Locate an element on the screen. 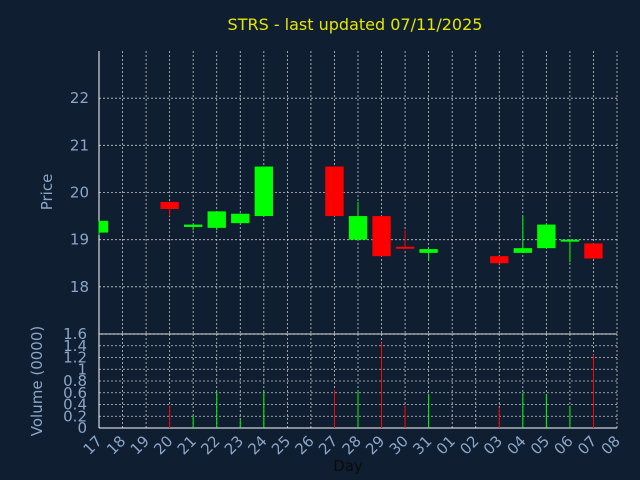 The height and width of the screenshot is (480, 640). price-tick-label: 21 is located at coordinates (79, 145).